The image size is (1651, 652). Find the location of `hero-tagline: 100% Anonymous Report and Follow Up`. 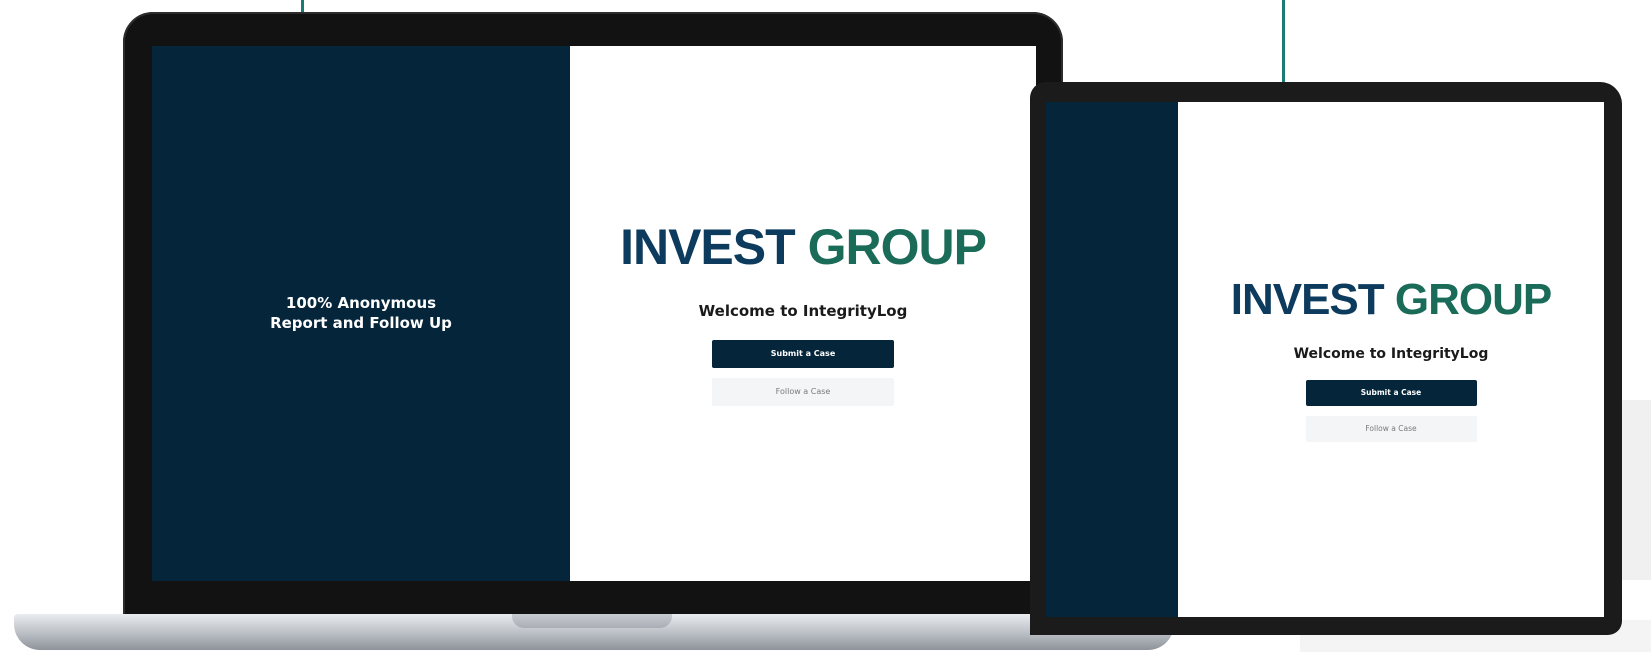

hero-tagline: 100% Anonymous Report and Follow Up is located at coordinates (361, 313).